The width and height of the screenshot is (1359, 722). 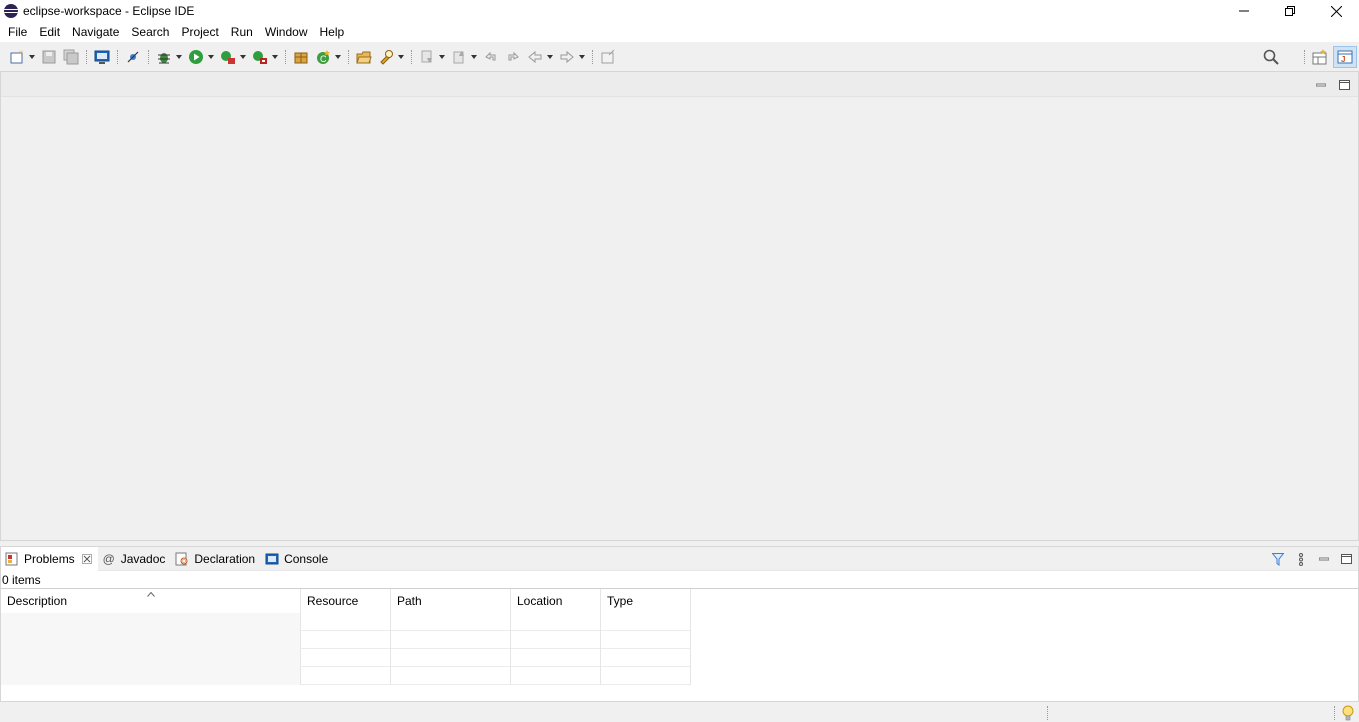 What do you see at coordinates (1346, 559) in the screenshot?
I see `panel-maximize-button` at bounding box center [1346, 559].